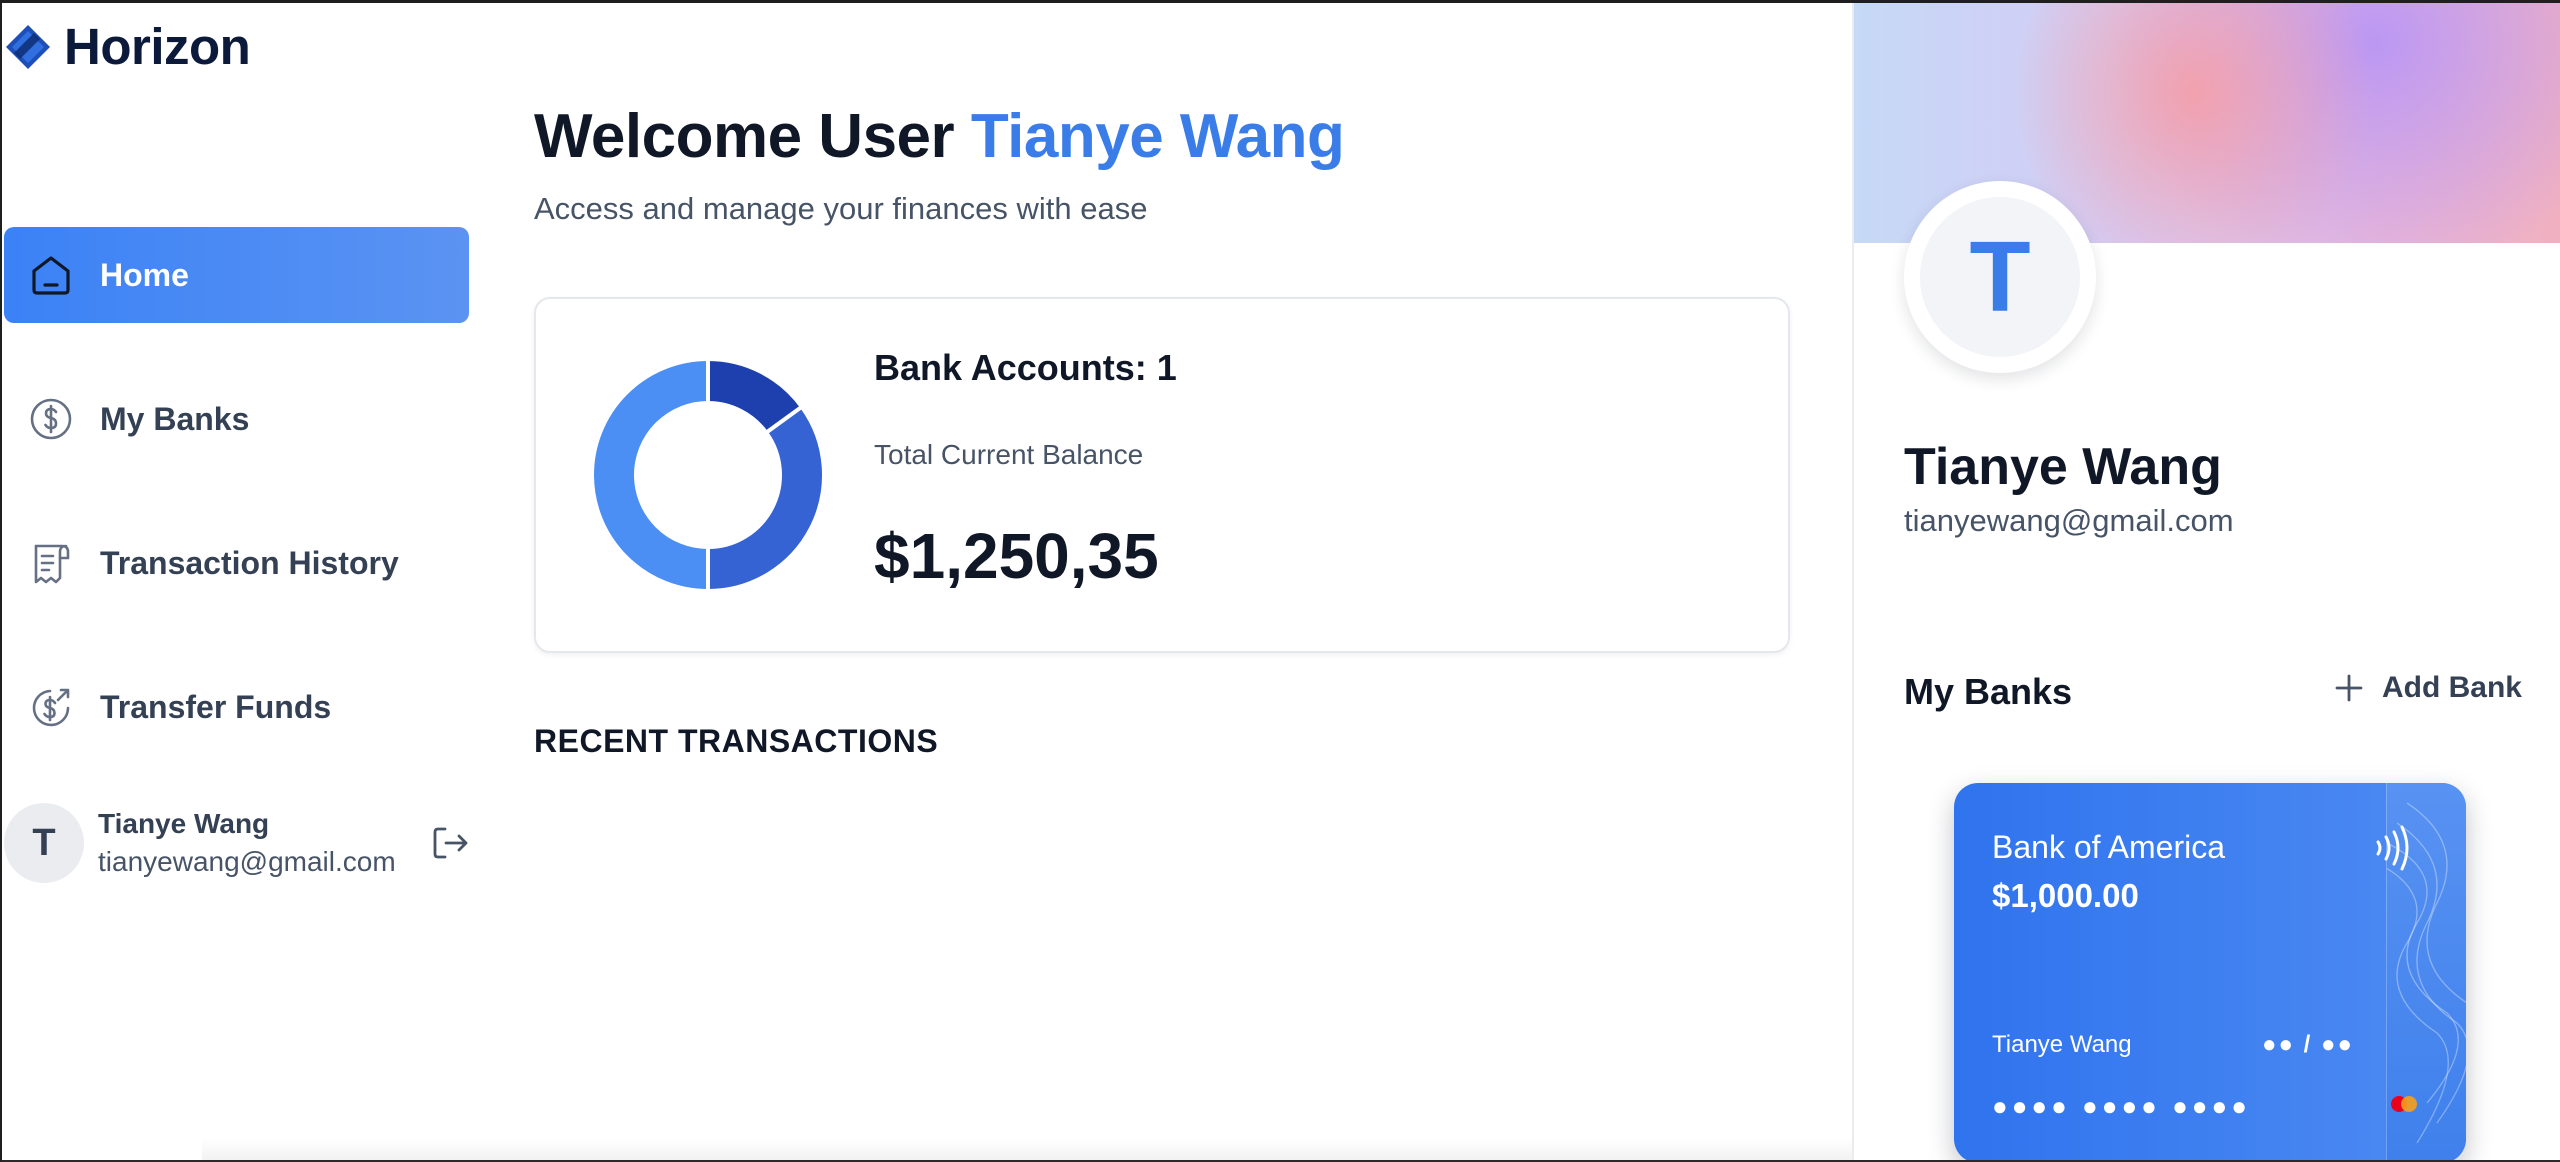  Describe the element at coordinates (2069, 520) in the screenshot. I see `profile-email: tianyewang@gmail.com` at that location.